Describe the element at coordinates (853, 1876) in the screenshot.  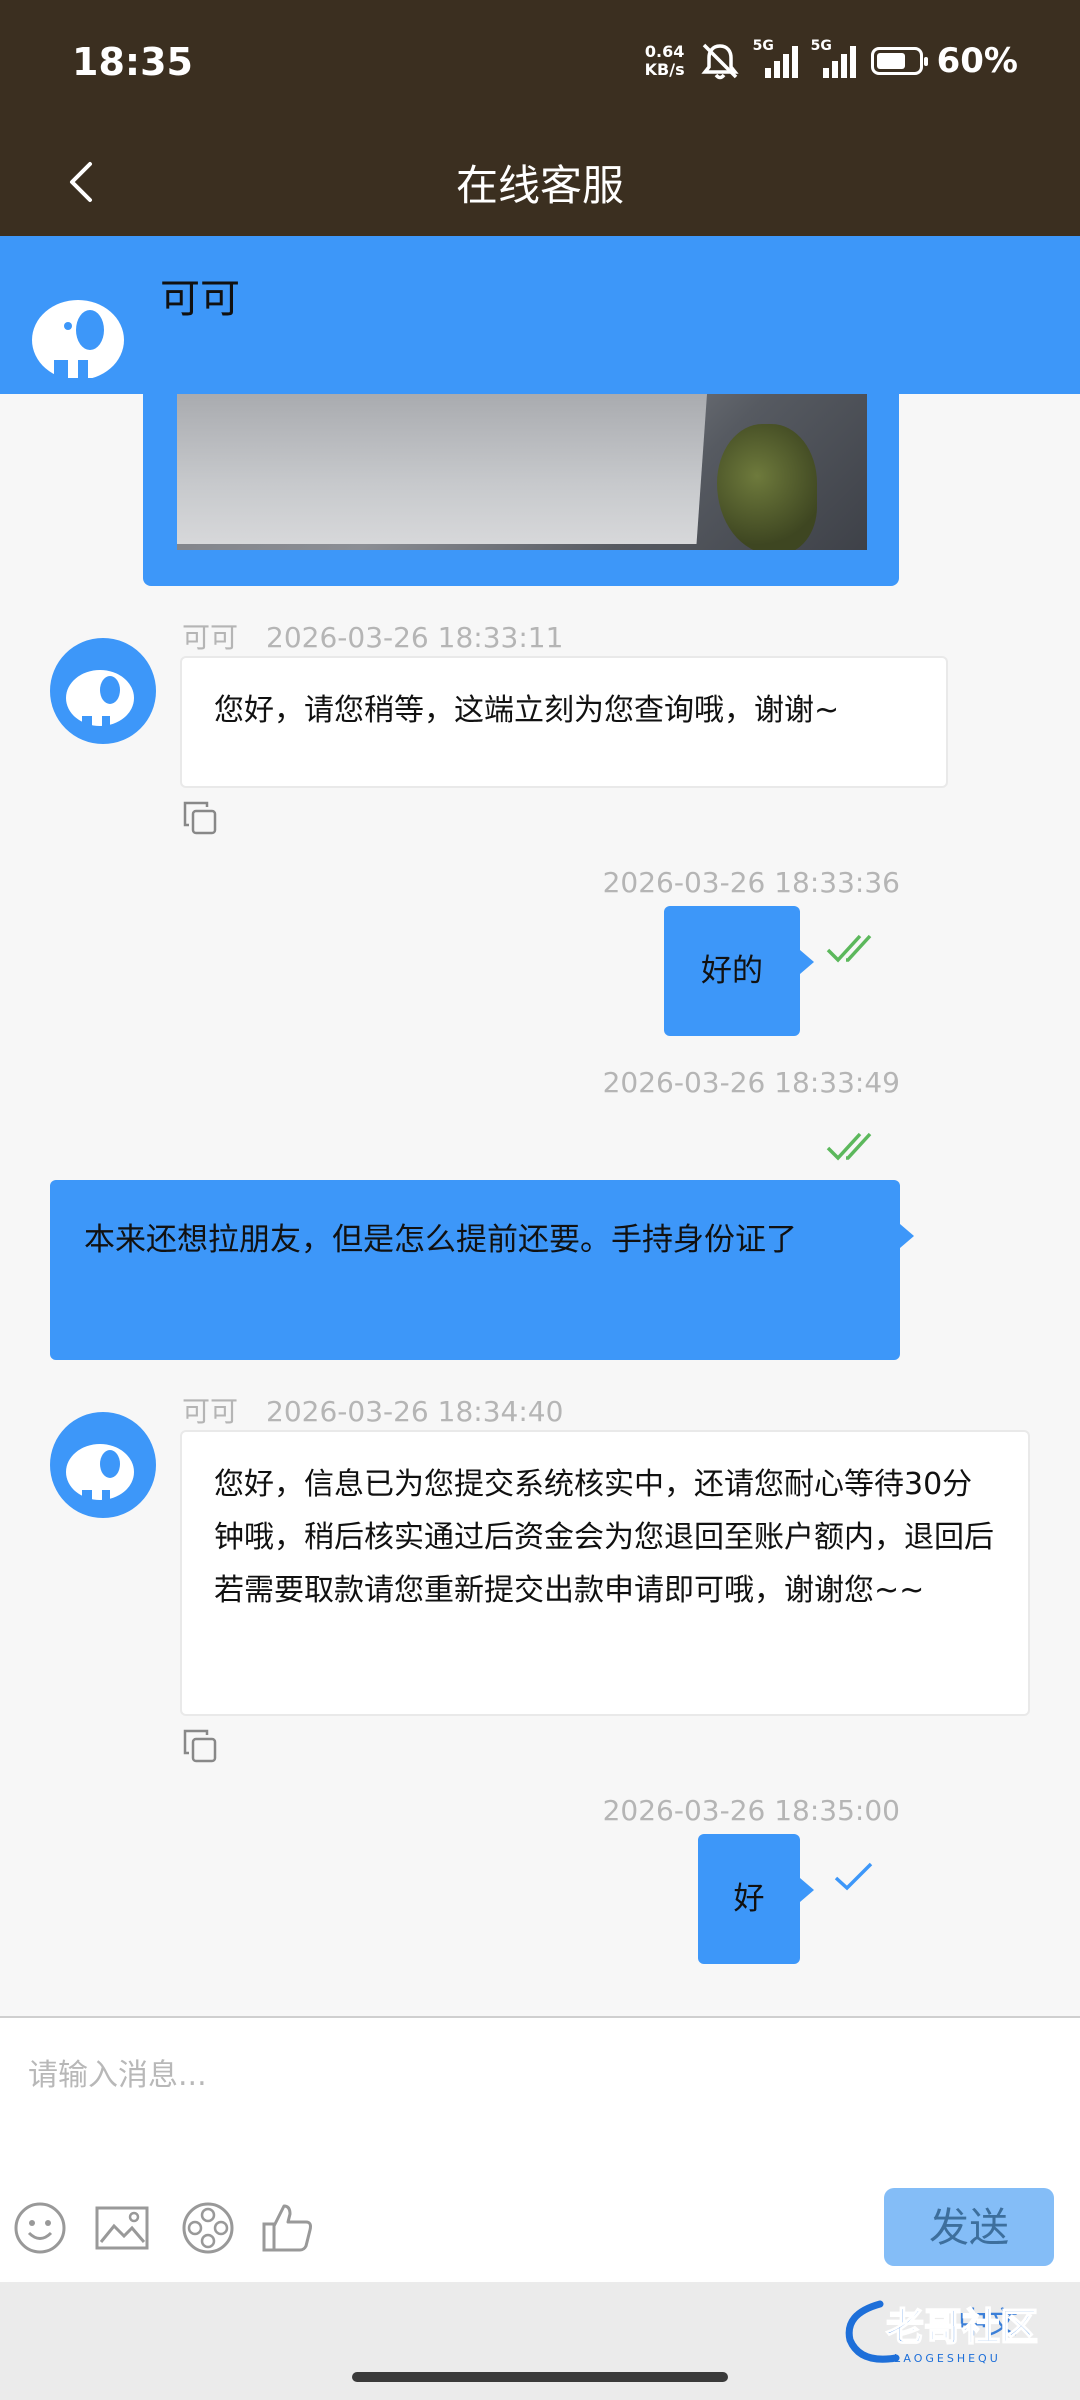
I see `sent-check-icon` at that location.